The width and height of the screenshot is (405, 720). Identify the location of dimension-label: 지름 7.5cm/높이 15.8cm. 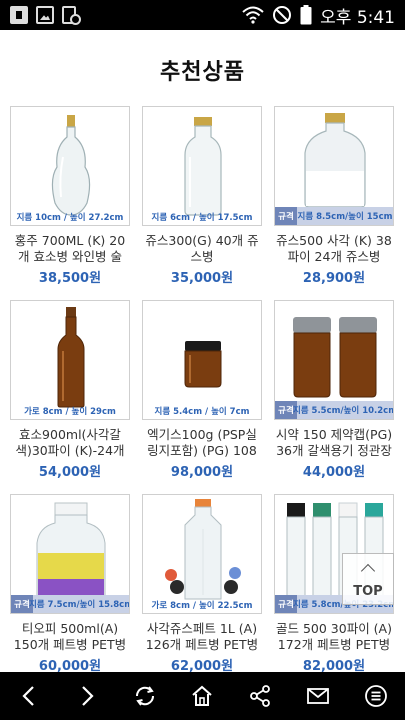
(79, 604).